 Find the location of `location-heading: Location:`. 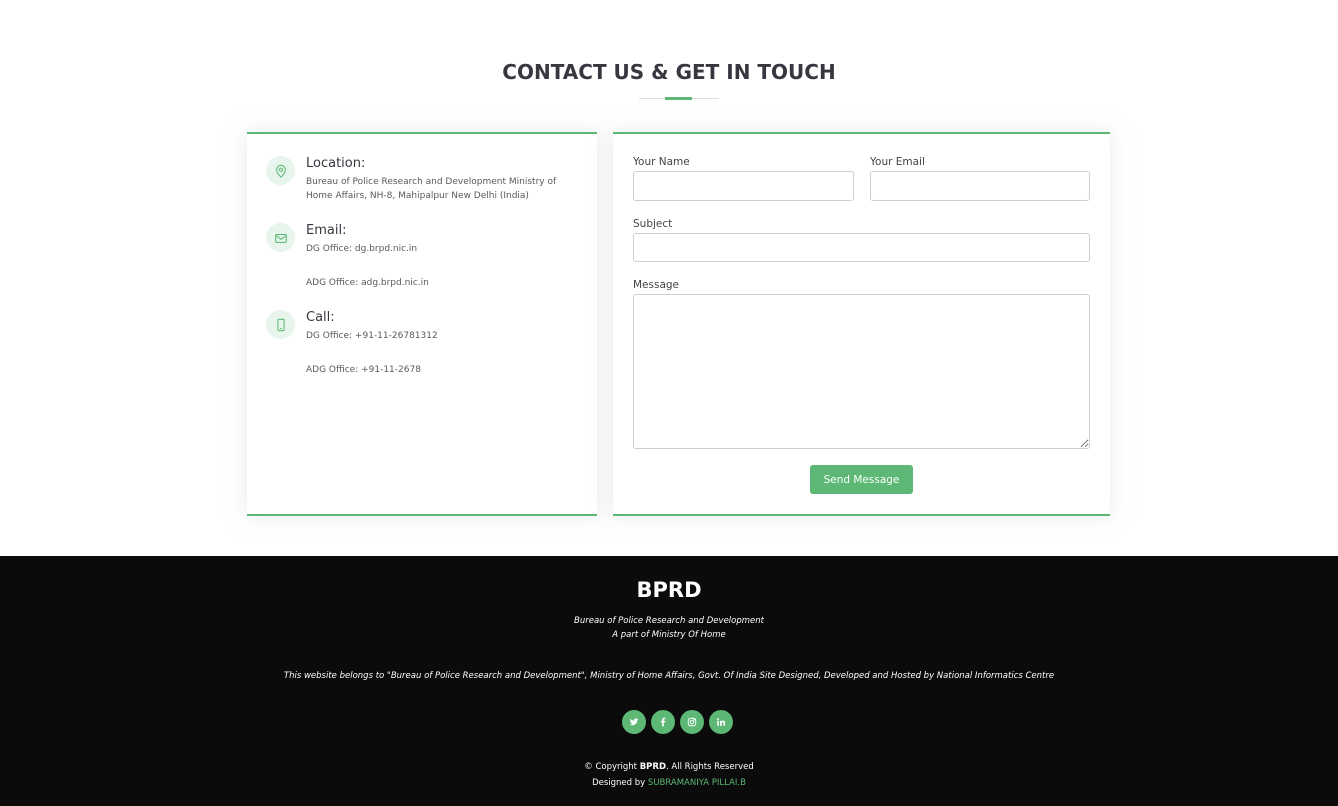

location-heading: Location: is located at coordinates (336, 163).